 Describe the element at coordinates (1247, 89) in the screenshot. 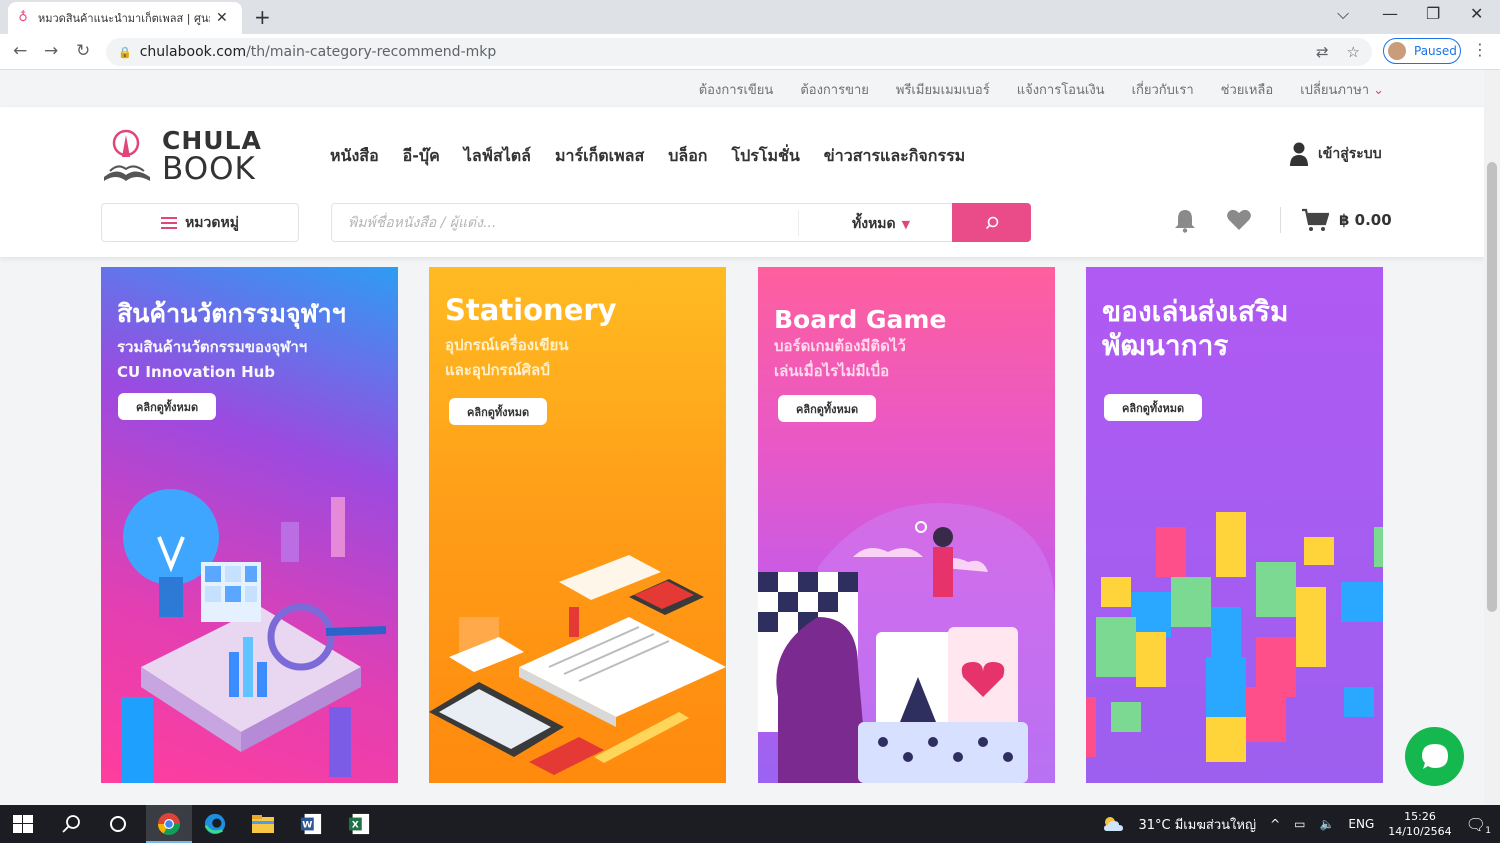

I see `util-link-help: ช่วยเหลือ` at that location.